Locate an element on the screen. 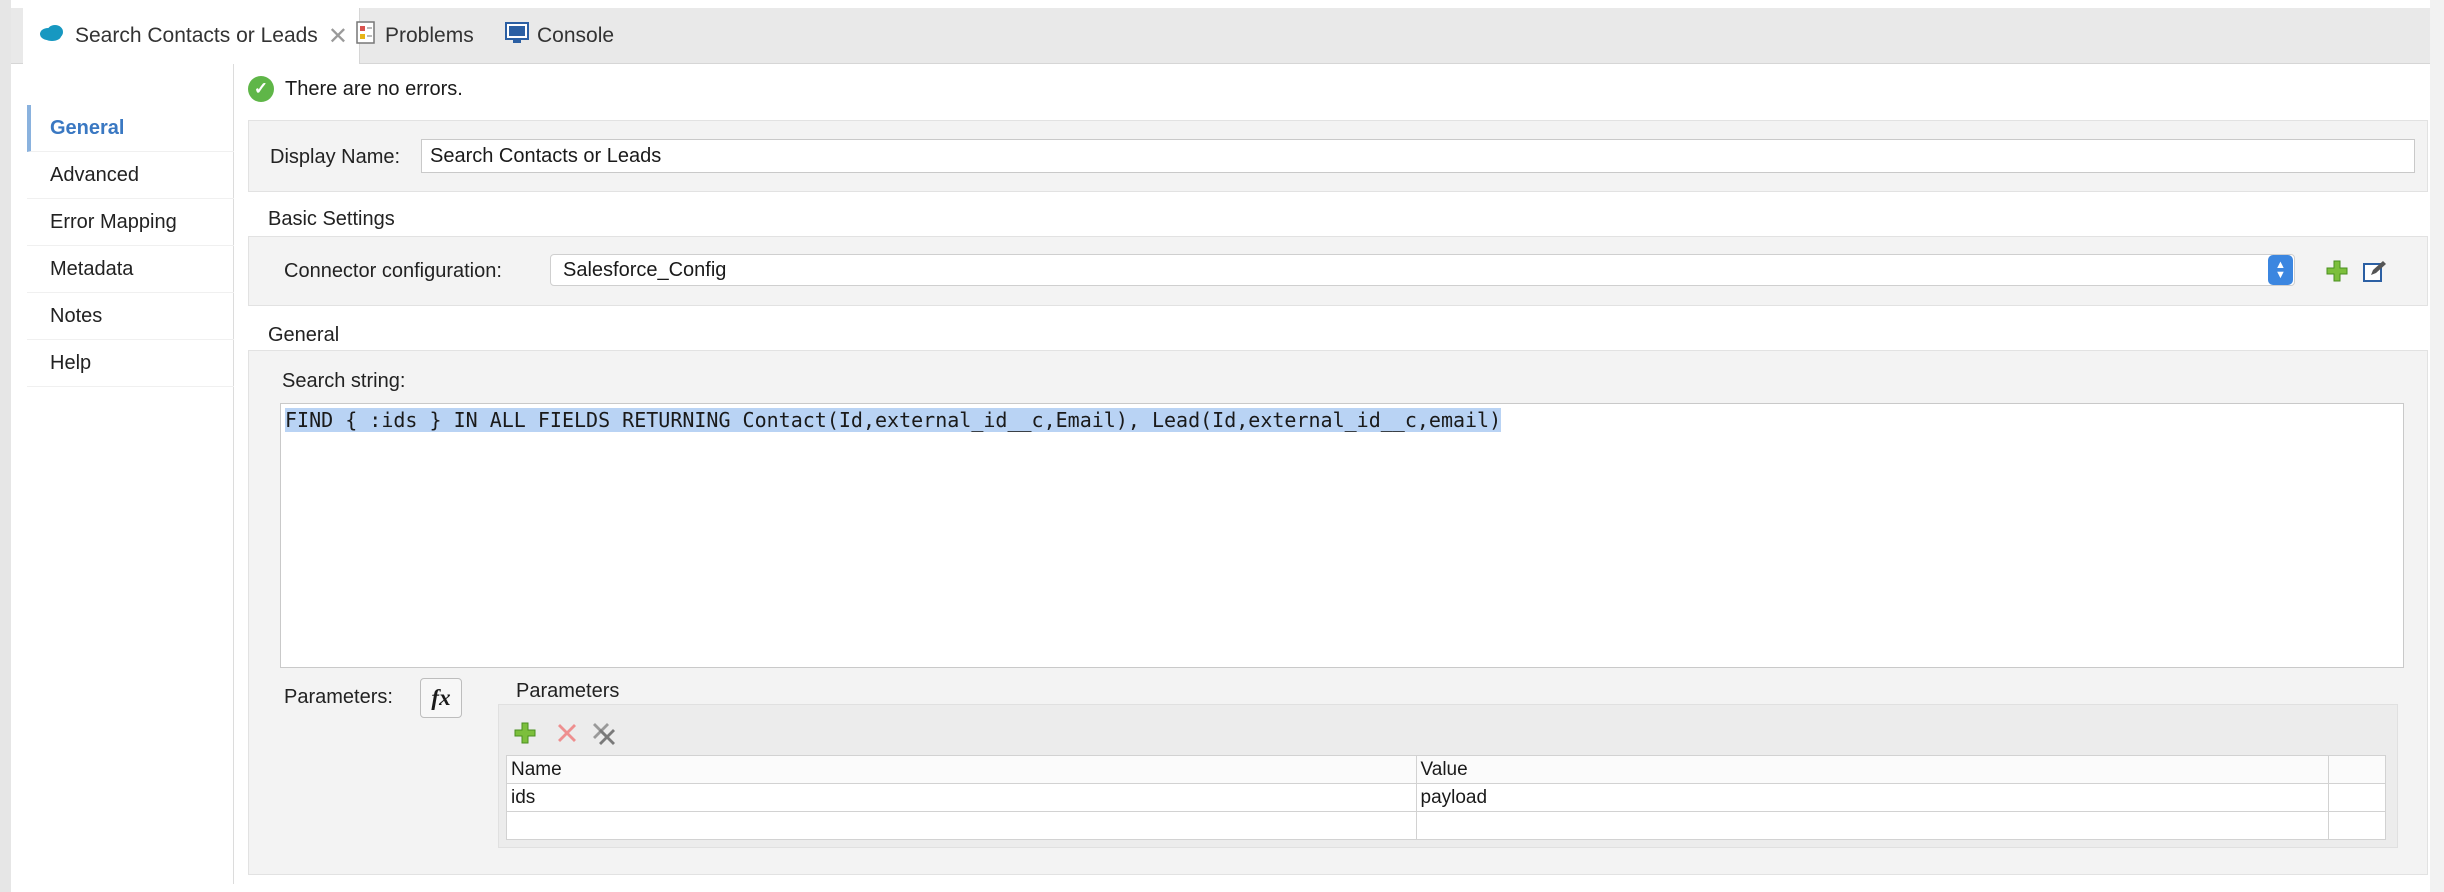 This screenshot has height=892, width=2444. search-string-label: Search string: is located at coordinates (344, 381).